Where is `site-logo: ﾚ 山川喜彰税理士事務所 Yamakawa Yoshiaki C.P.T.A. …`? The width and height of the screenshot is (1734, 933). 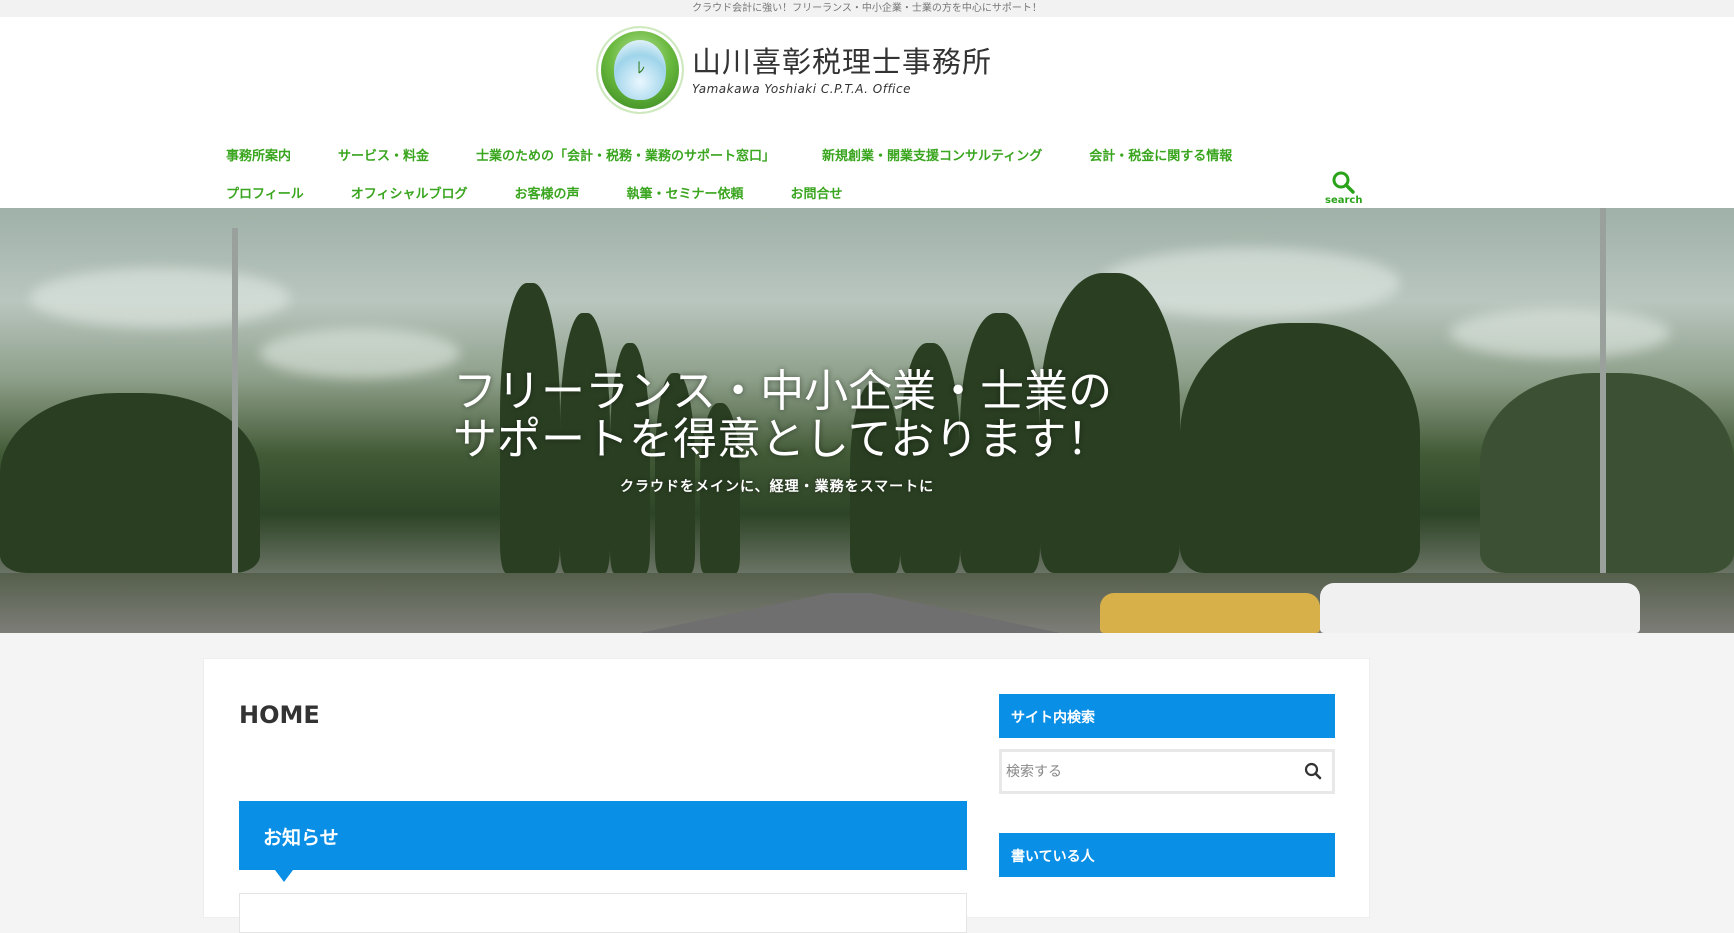 site-logo: ﾚ 山川喜彰税理士事務所 Yamakawa Yoshiaki C.P.T.A. … is located at coordinates (795, 70).